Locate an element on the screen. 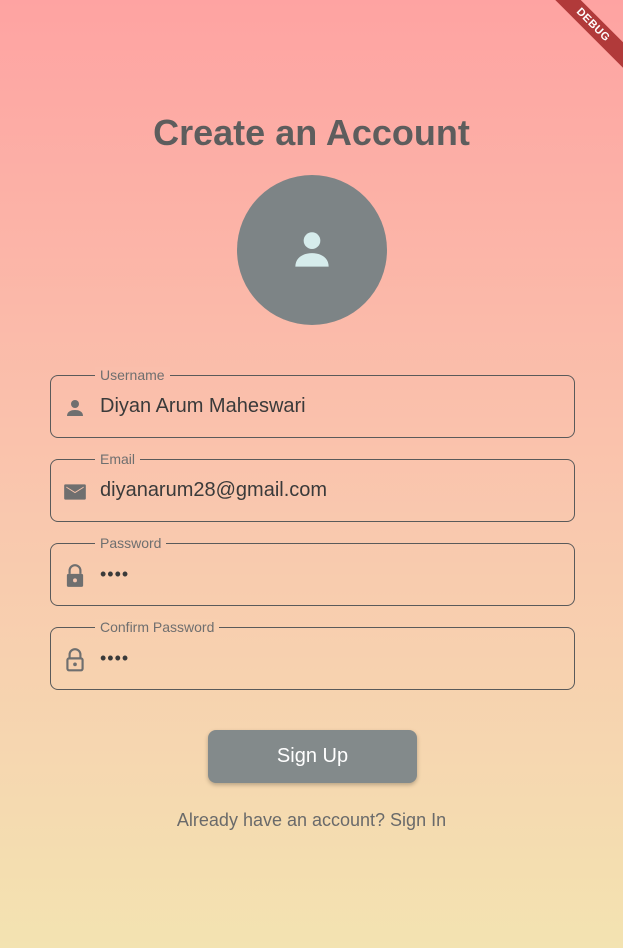  password-field: Password •••• is located at coordinates (312, 570).